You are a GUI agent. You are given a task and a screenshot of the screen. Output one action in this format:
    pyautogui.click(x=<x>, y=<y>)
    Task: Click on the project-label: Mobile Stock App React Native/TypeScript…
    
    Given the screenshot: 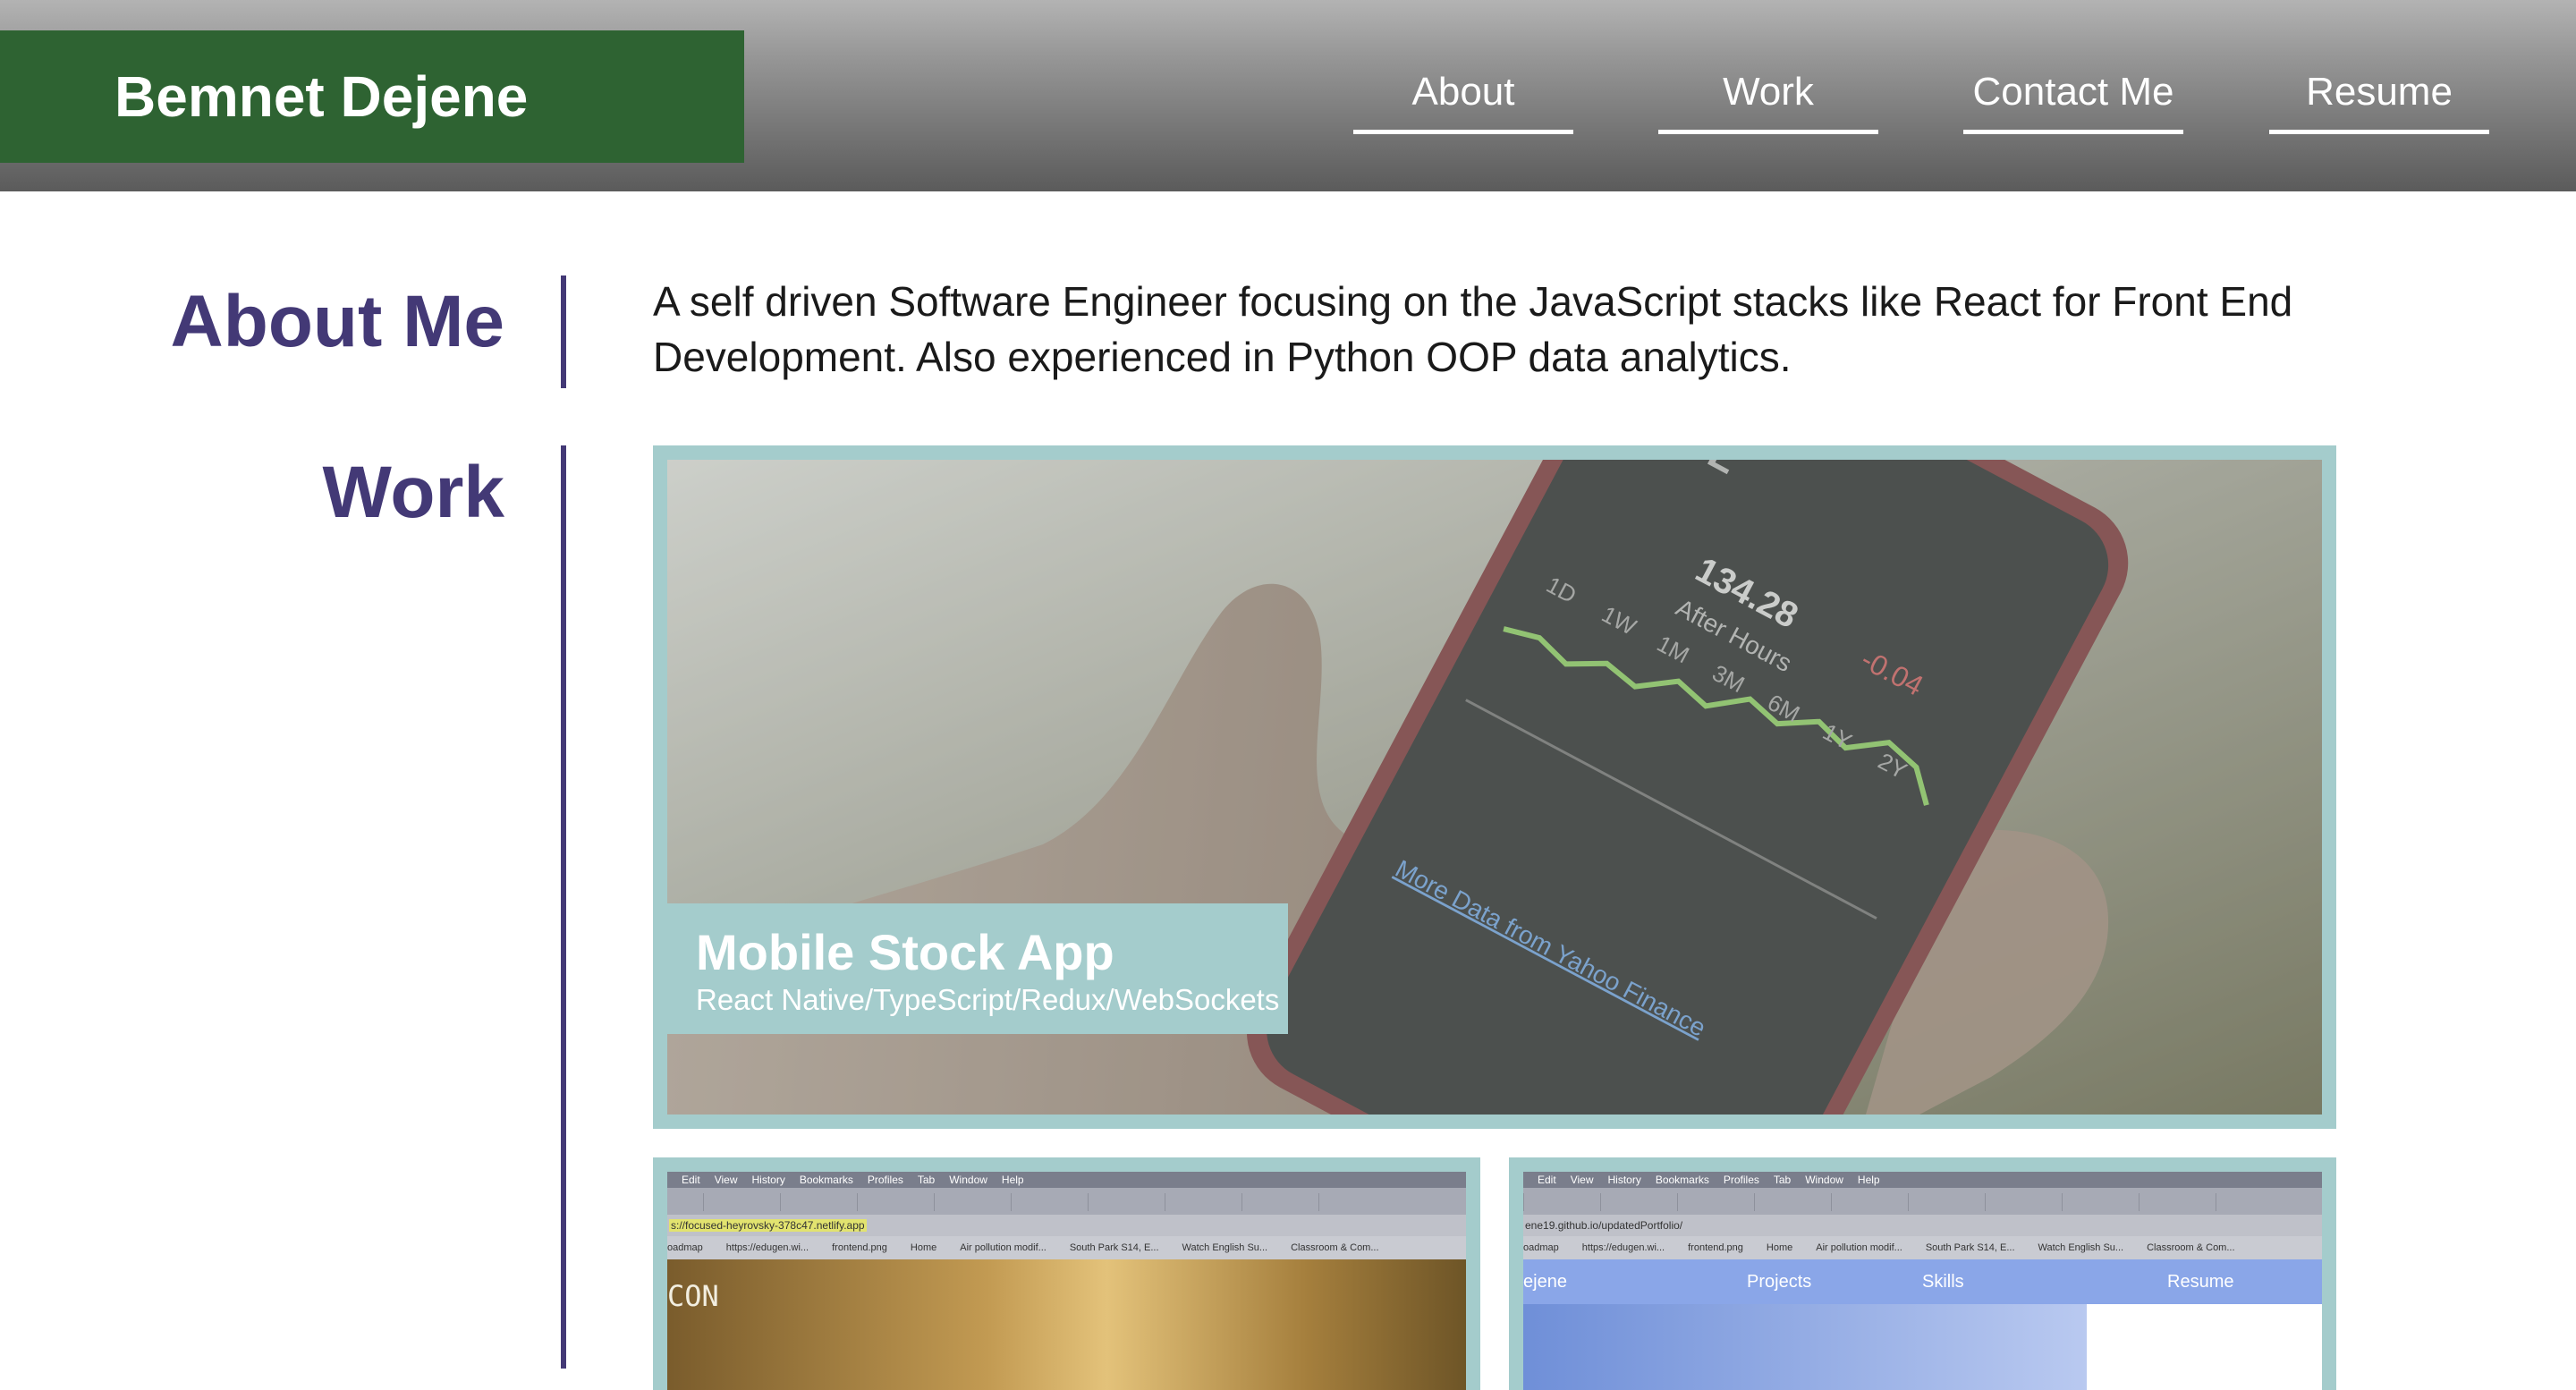 What is the action you would take?
    pyautogui.click(x=977, y=968)
    